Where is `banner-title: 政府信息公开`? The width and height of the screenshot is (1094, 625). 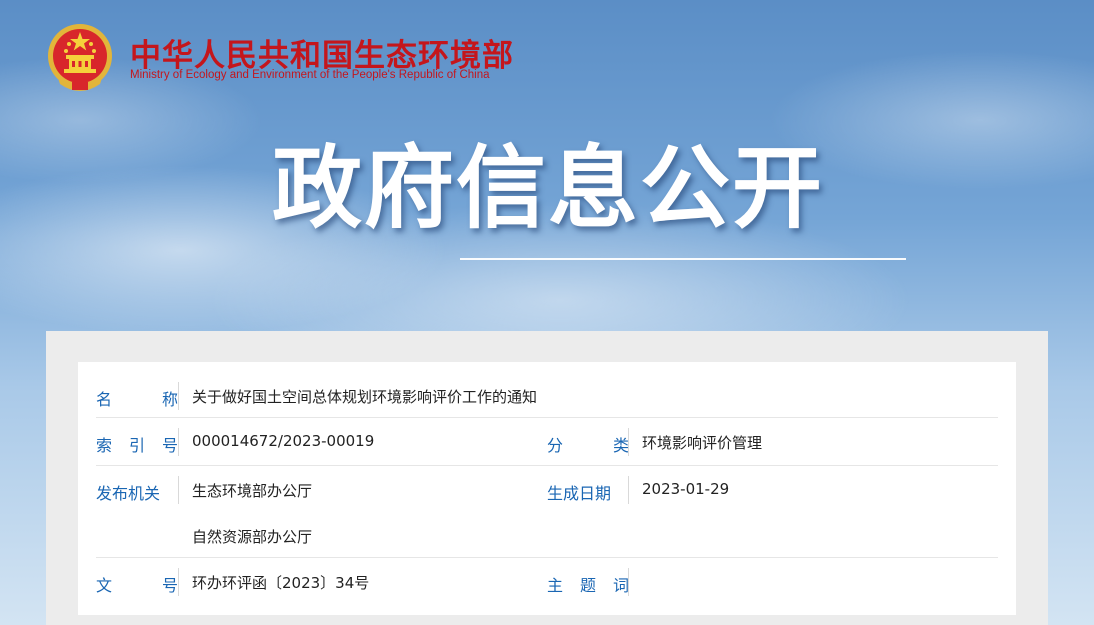
banner-title: 政府信息公开 is located at coordinates (548, 188).